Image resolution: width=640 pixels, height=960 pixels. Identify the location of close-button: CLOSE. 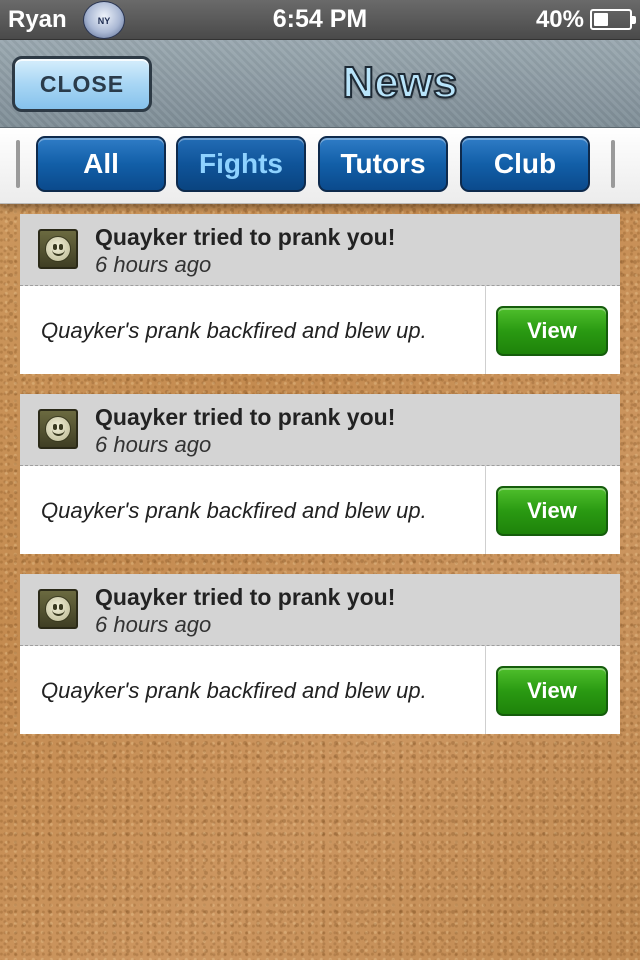
(82, 84).